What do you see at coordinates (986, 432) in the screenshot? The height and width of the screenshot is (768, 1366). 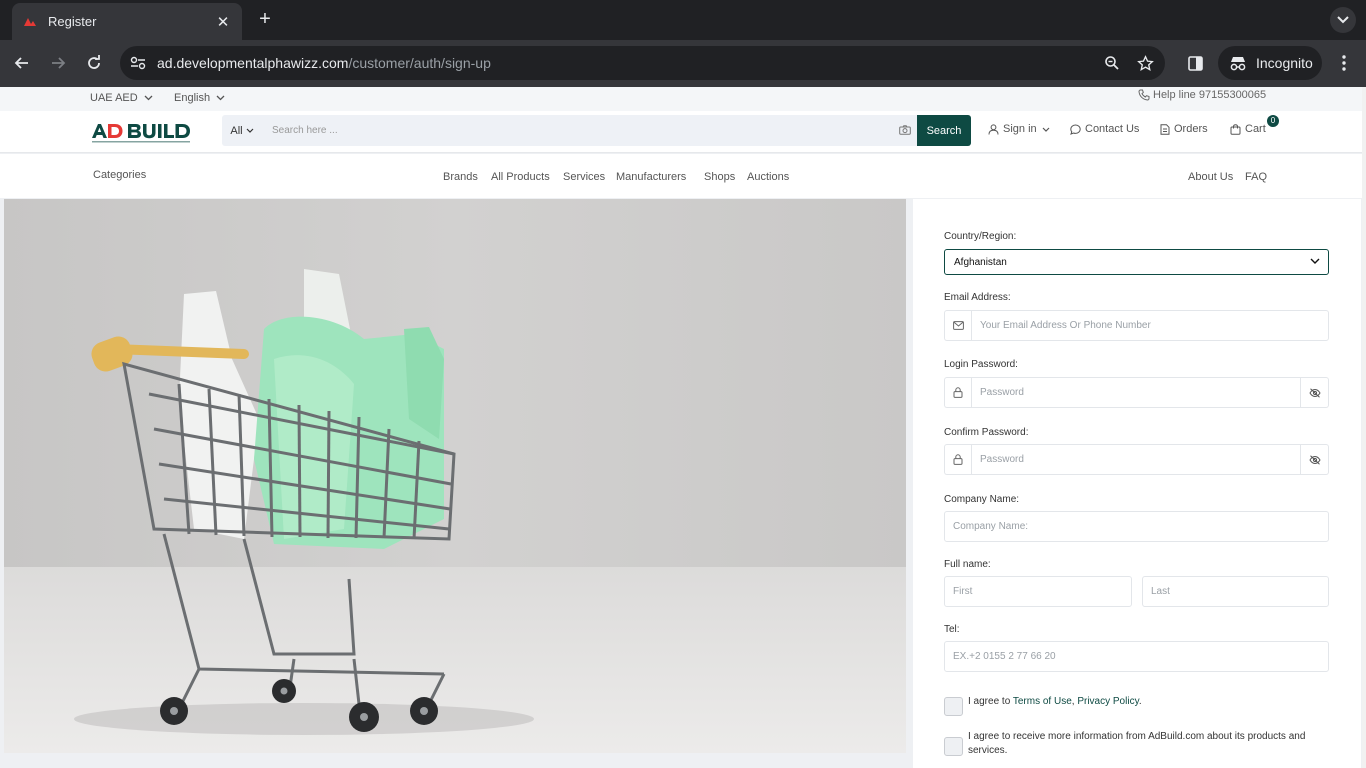 I see `confirm-password-label: Confirm Password:` at bounding box center [986, 432].